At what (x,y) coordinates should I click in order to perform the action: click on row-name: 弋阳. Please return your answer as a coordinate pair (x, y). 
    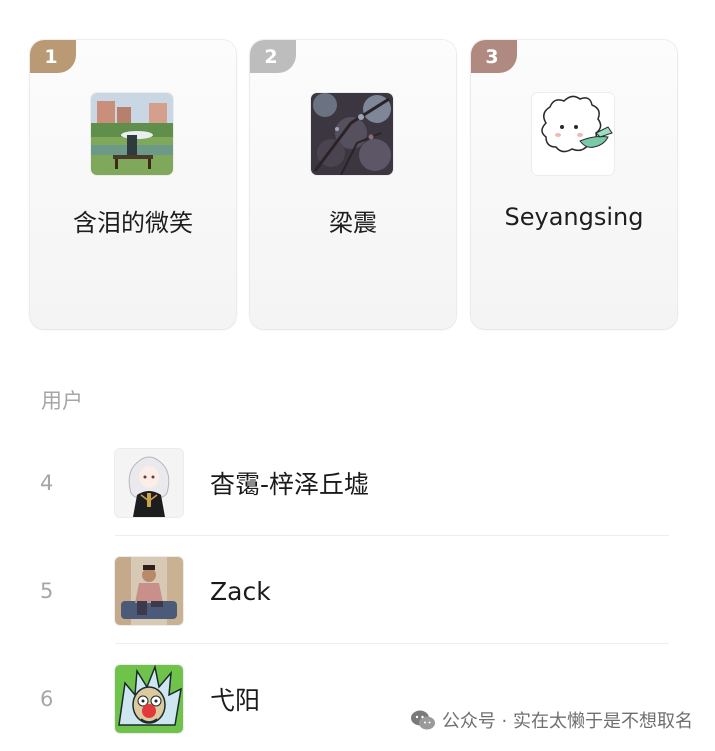
    Looking at the image, I should click on (235, 700).